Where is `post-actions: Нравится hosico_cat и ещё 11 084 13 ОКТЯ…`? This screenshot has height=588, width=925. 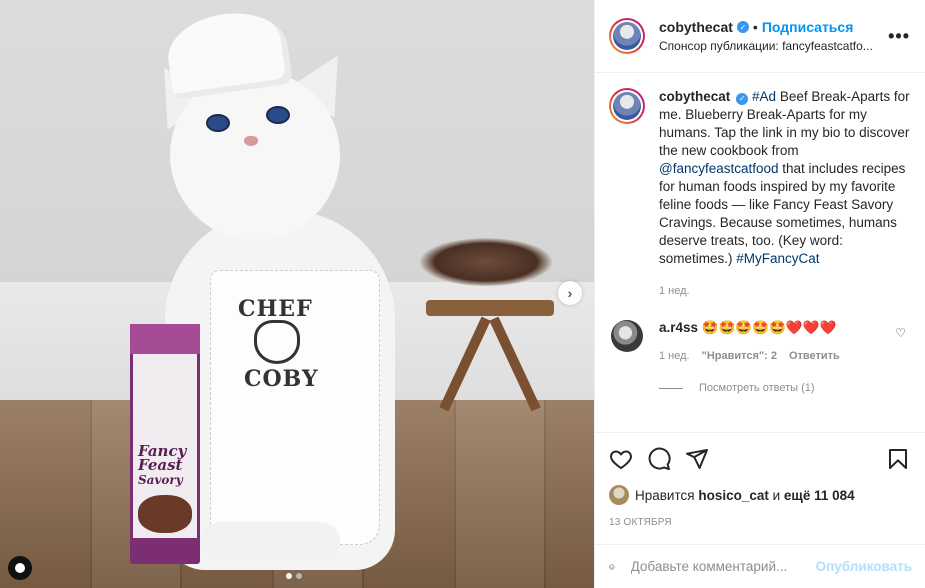 post-actions: Нравится hosico_cat и ещё 11 084 13 ОКТЯ… is located at coordinates (760, 488).